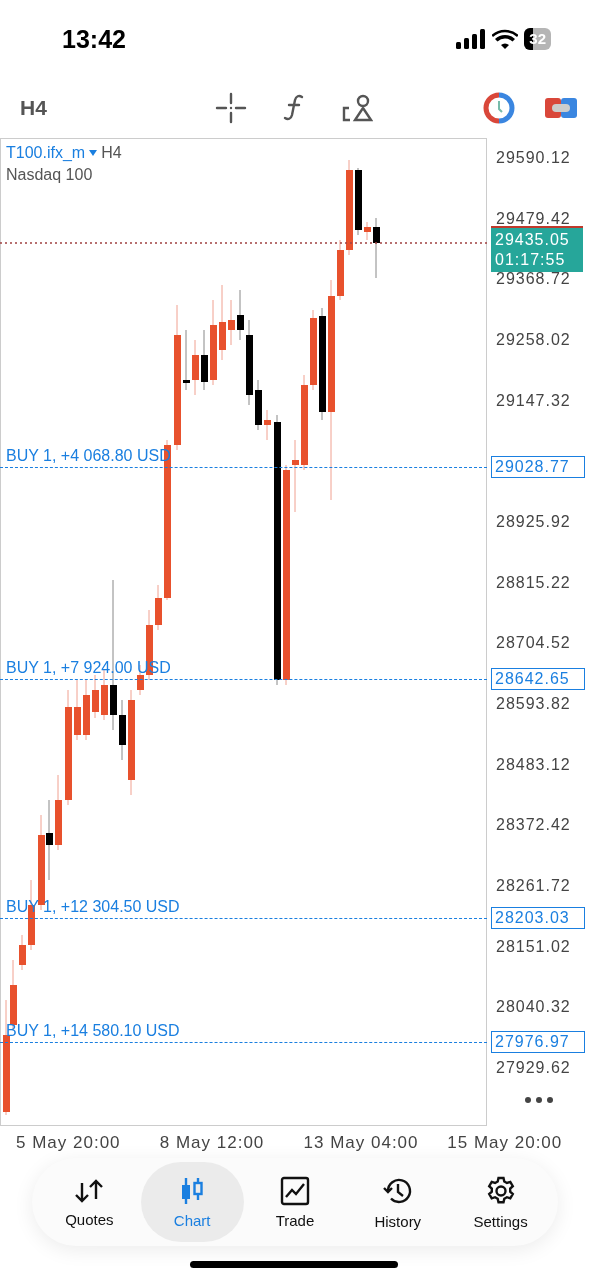  What do you see at coordinates (212, 1143) in the screenshot?
I see `time-tick: 8 May 12:00` at bounding box center [212, 1143].